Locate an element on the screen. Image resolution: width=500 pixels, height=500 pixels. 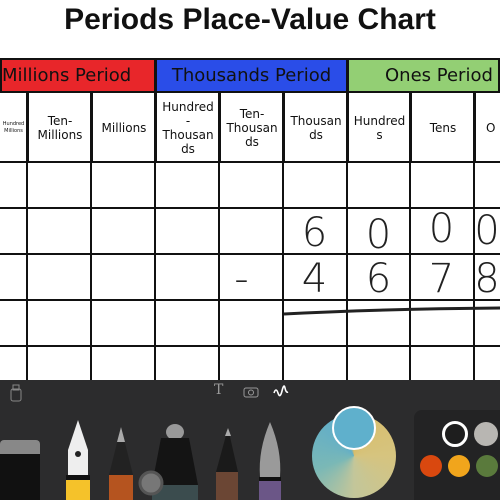
column-header: Thousan ds is located at coordinates (315, 127).